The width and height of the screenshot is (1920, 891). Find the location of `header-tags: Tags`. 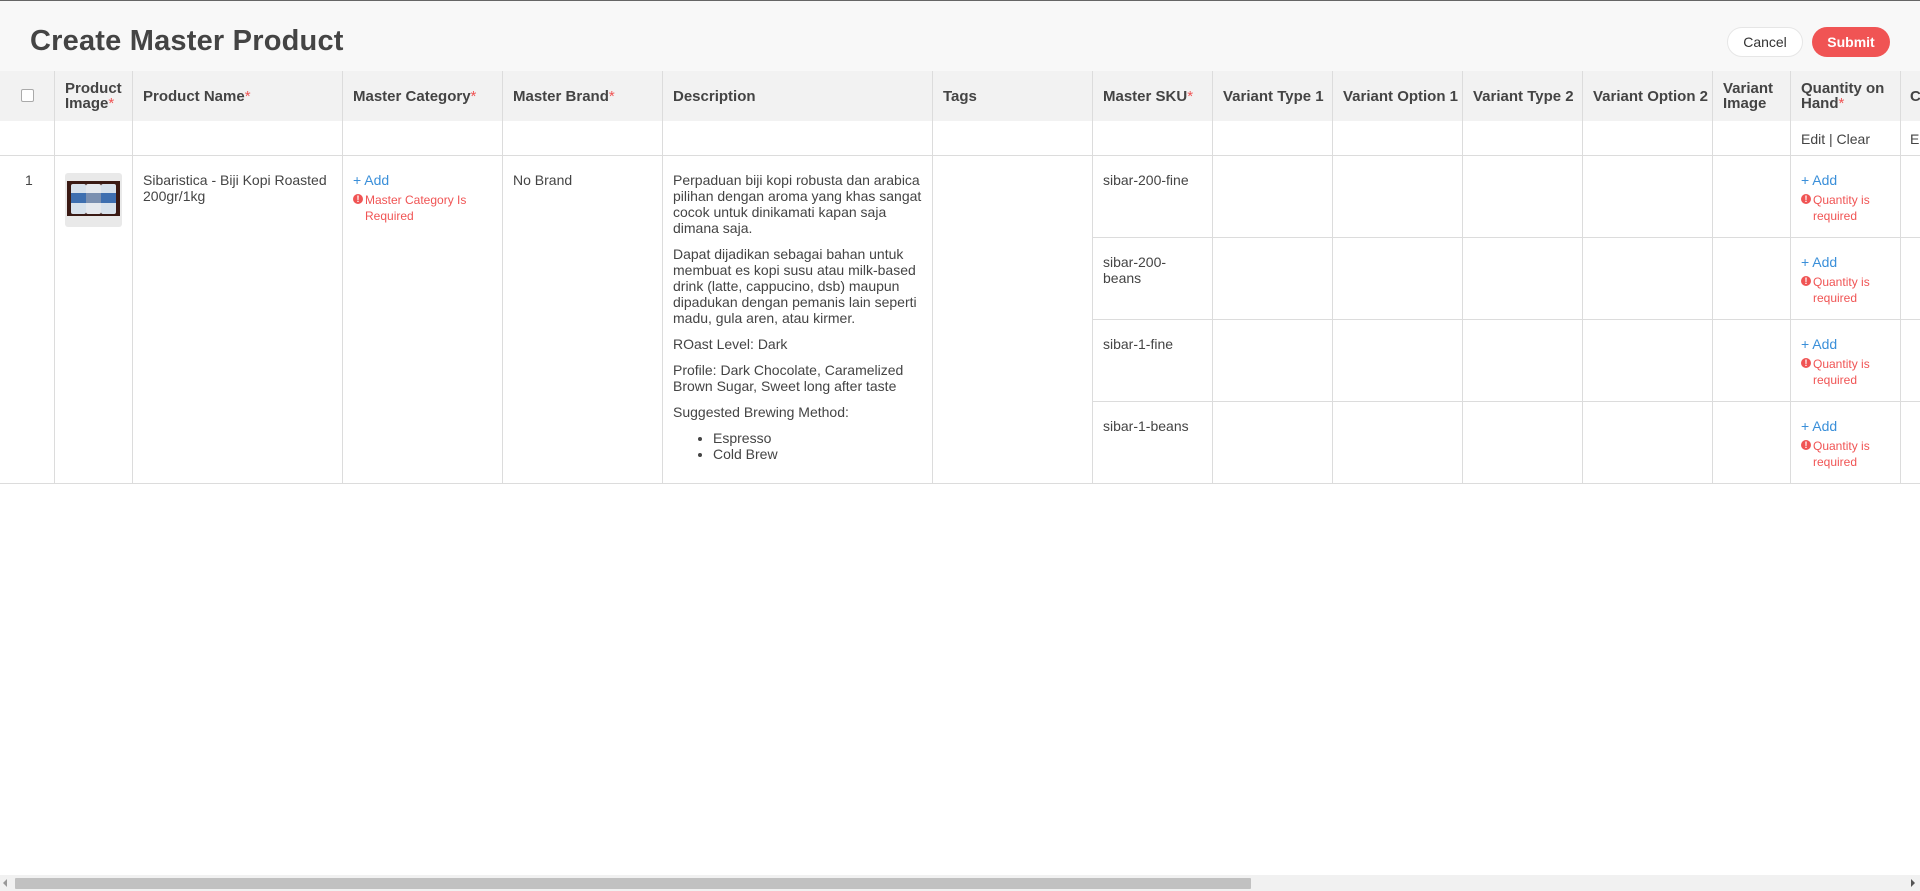

header-tags: Tags is located at coordinates (960, 96).